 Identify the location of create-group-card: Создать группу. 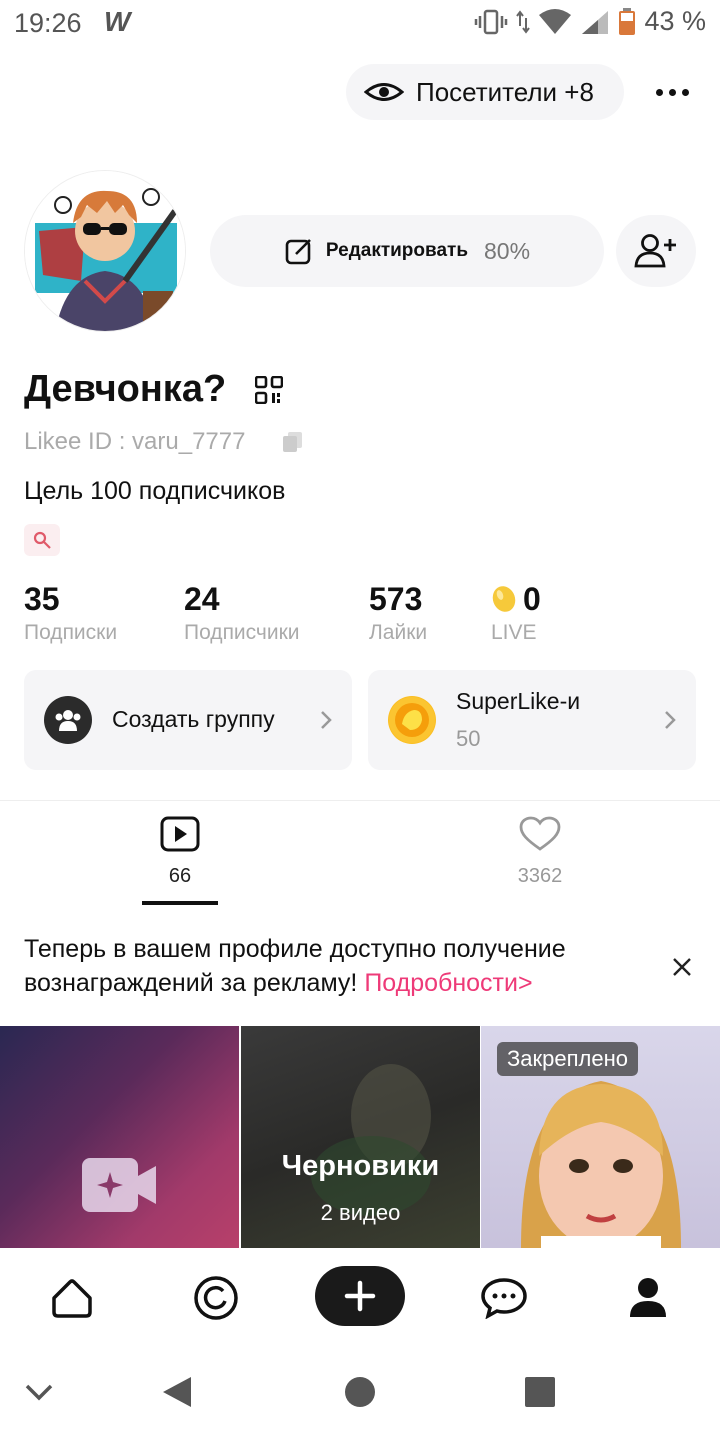
(188, 720).